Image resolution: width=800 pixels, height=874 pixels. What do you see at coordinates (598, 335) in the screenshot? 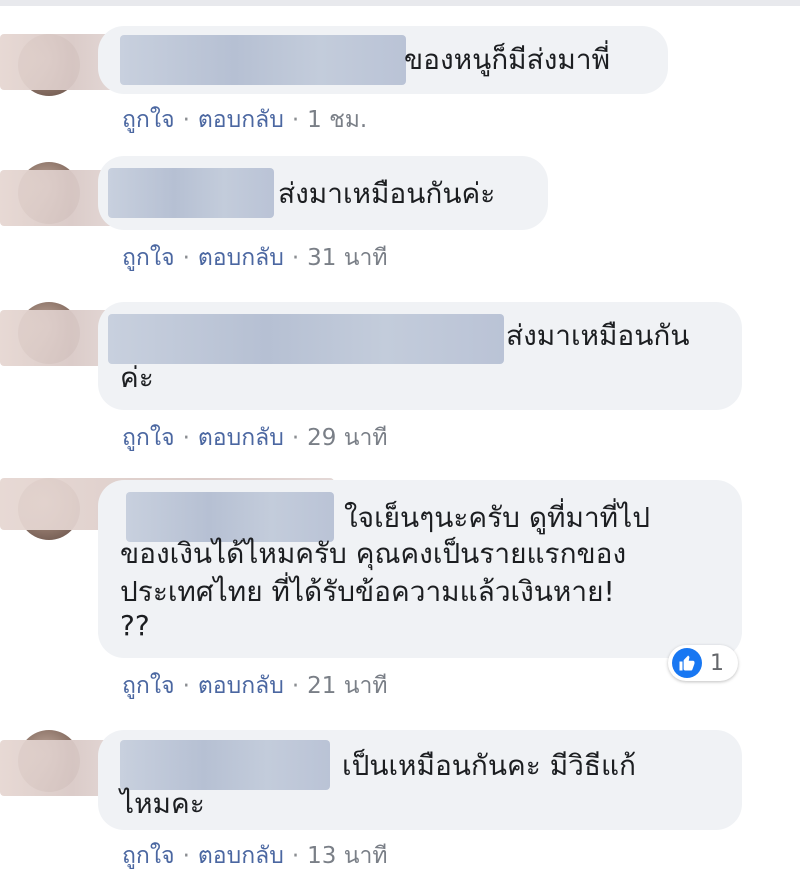
I see `comment-text: ส่งมาเหมือนกัน` at bounding box center [598, 335].